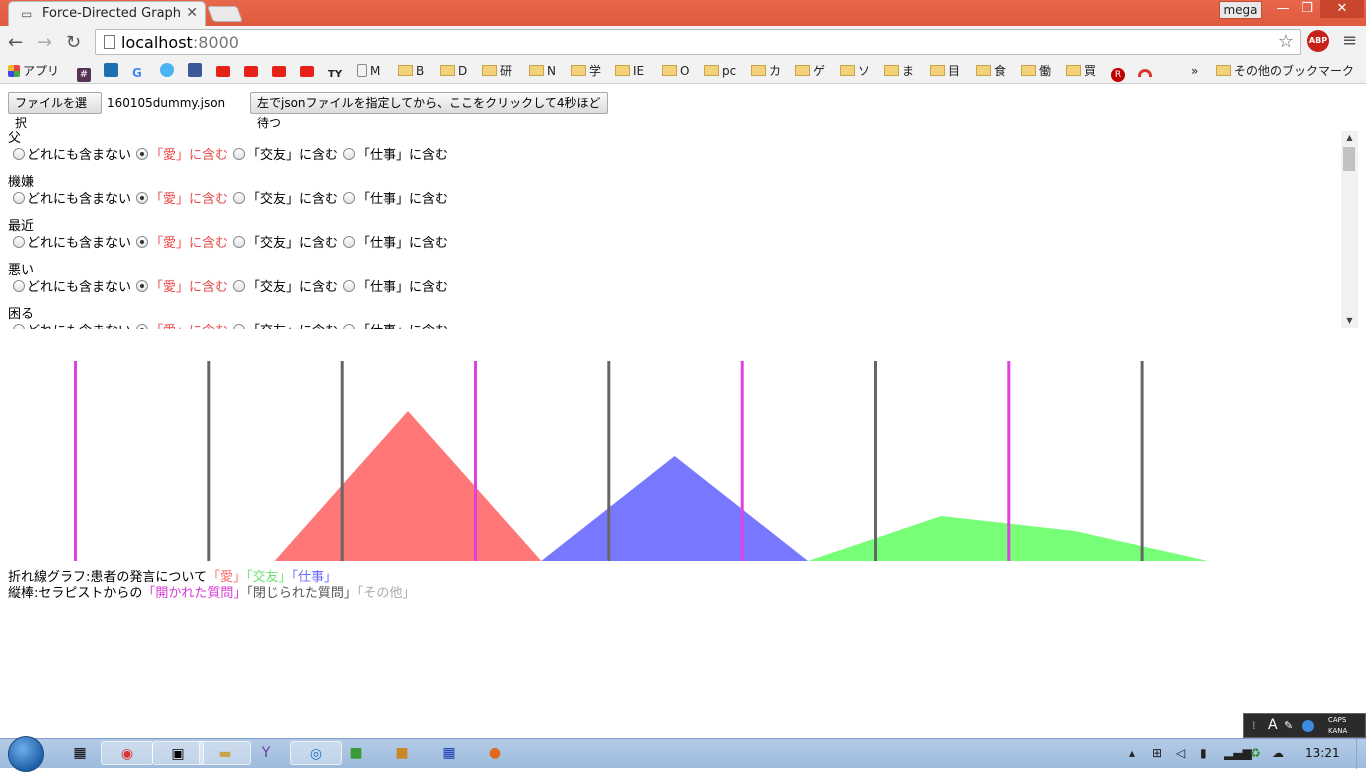  Describe the element at coordinates (55, 111) in the screenshot. I see `choose-file-button: ファイルを選択` at that location.